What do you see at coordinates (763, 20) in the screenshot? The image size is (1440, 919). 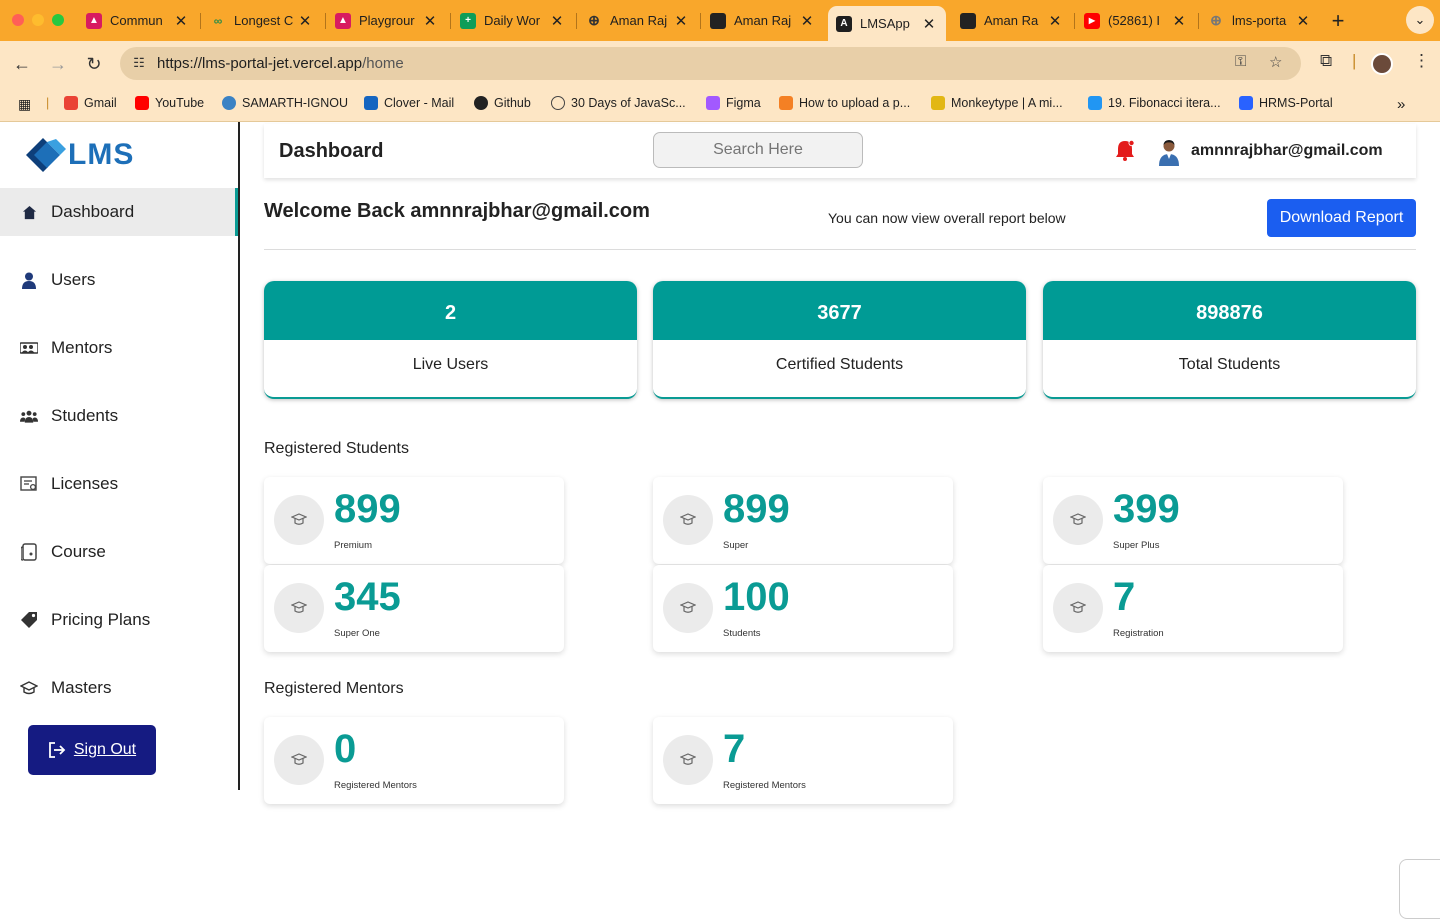 I see `browser-tab: Aman Raj ✕` at bounding box center [763, 20].